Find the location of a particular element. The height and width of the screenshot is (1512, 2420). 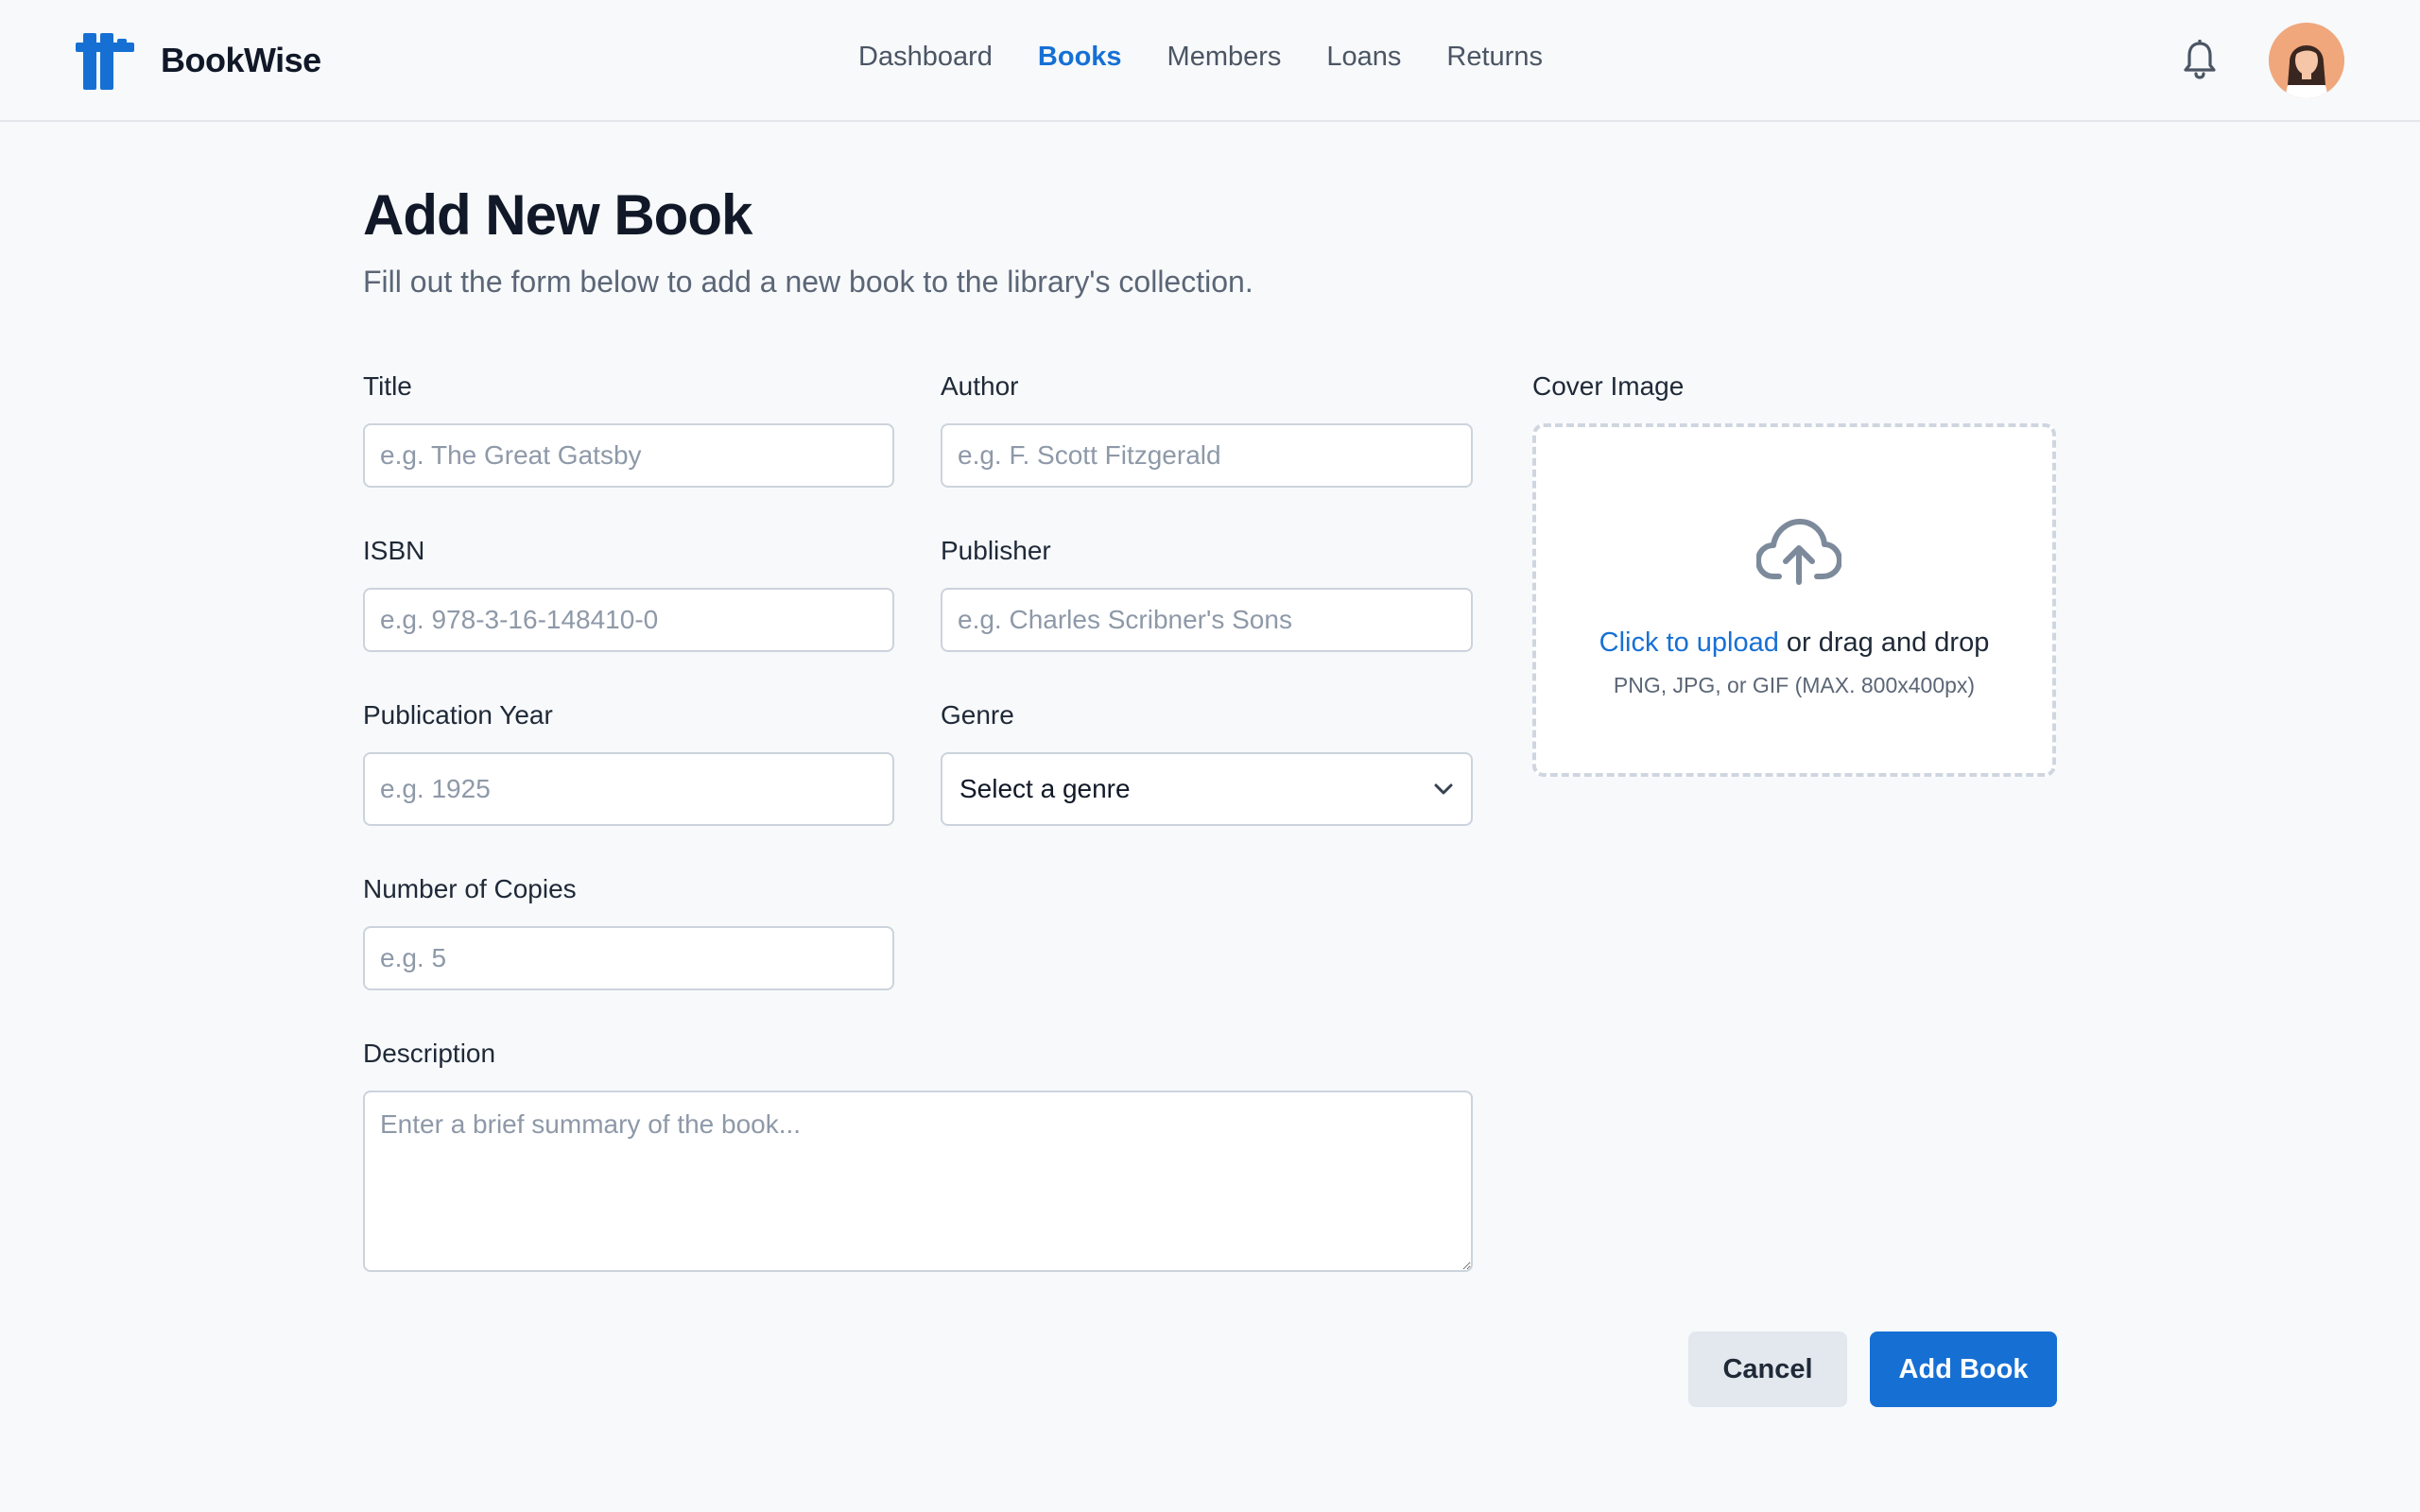

publication-year-label: Publication Year is located at coordinates (458, 715).